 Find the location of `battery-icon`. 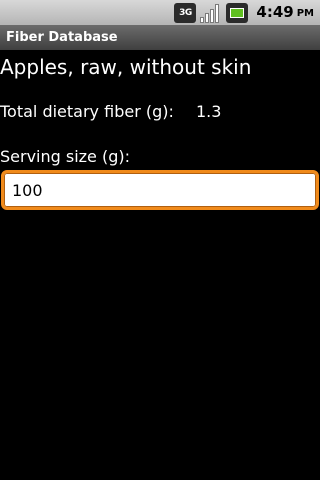

battery-icon is located at coordinates (237, 12).